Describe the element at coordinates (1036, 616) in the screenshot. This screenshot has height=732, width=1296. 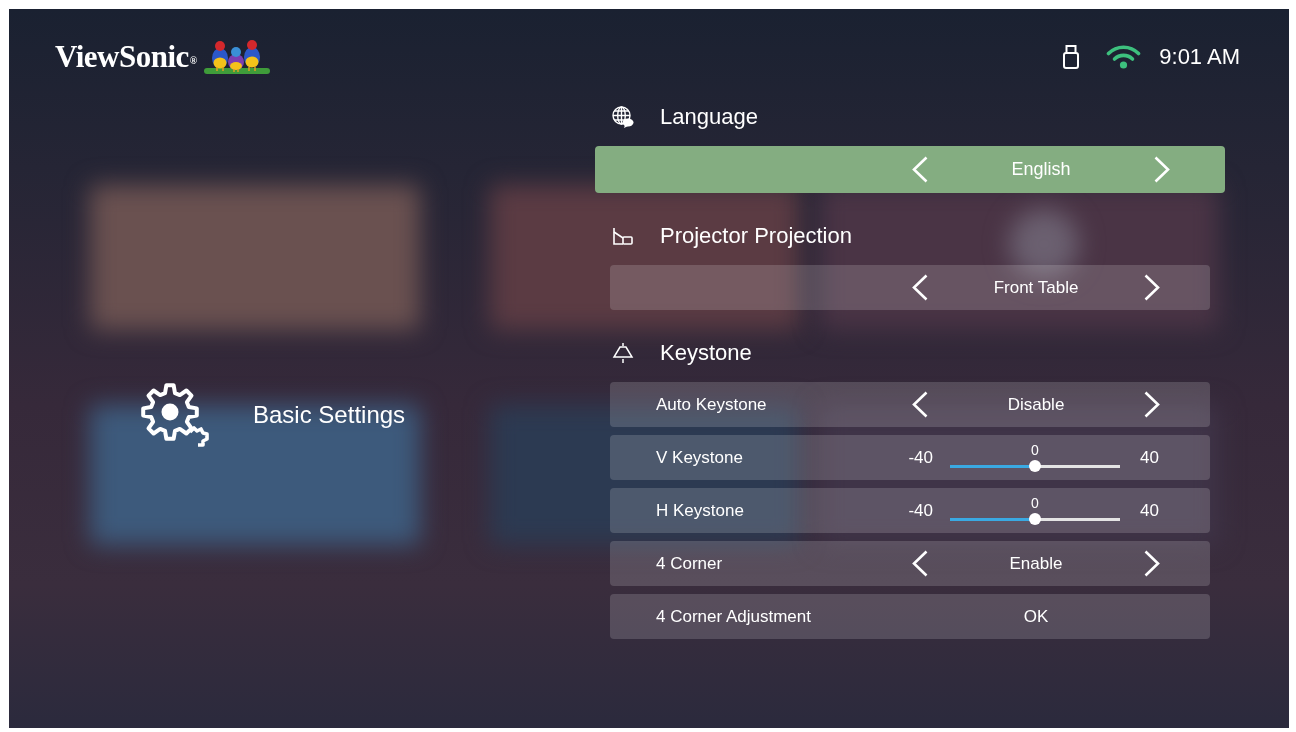
I see `action-label: OK` at that location.